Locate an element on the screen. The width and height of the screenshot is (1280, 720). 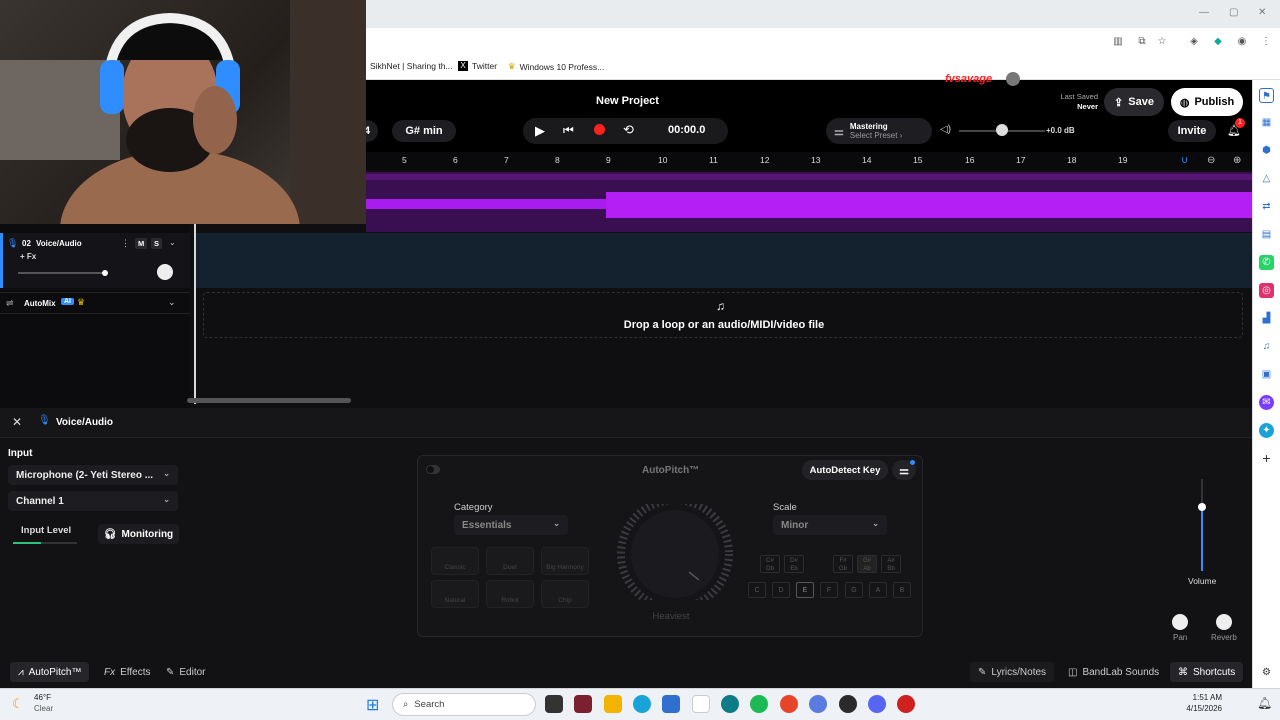
mode-duet: Duet is located at coordinates (510, 561).